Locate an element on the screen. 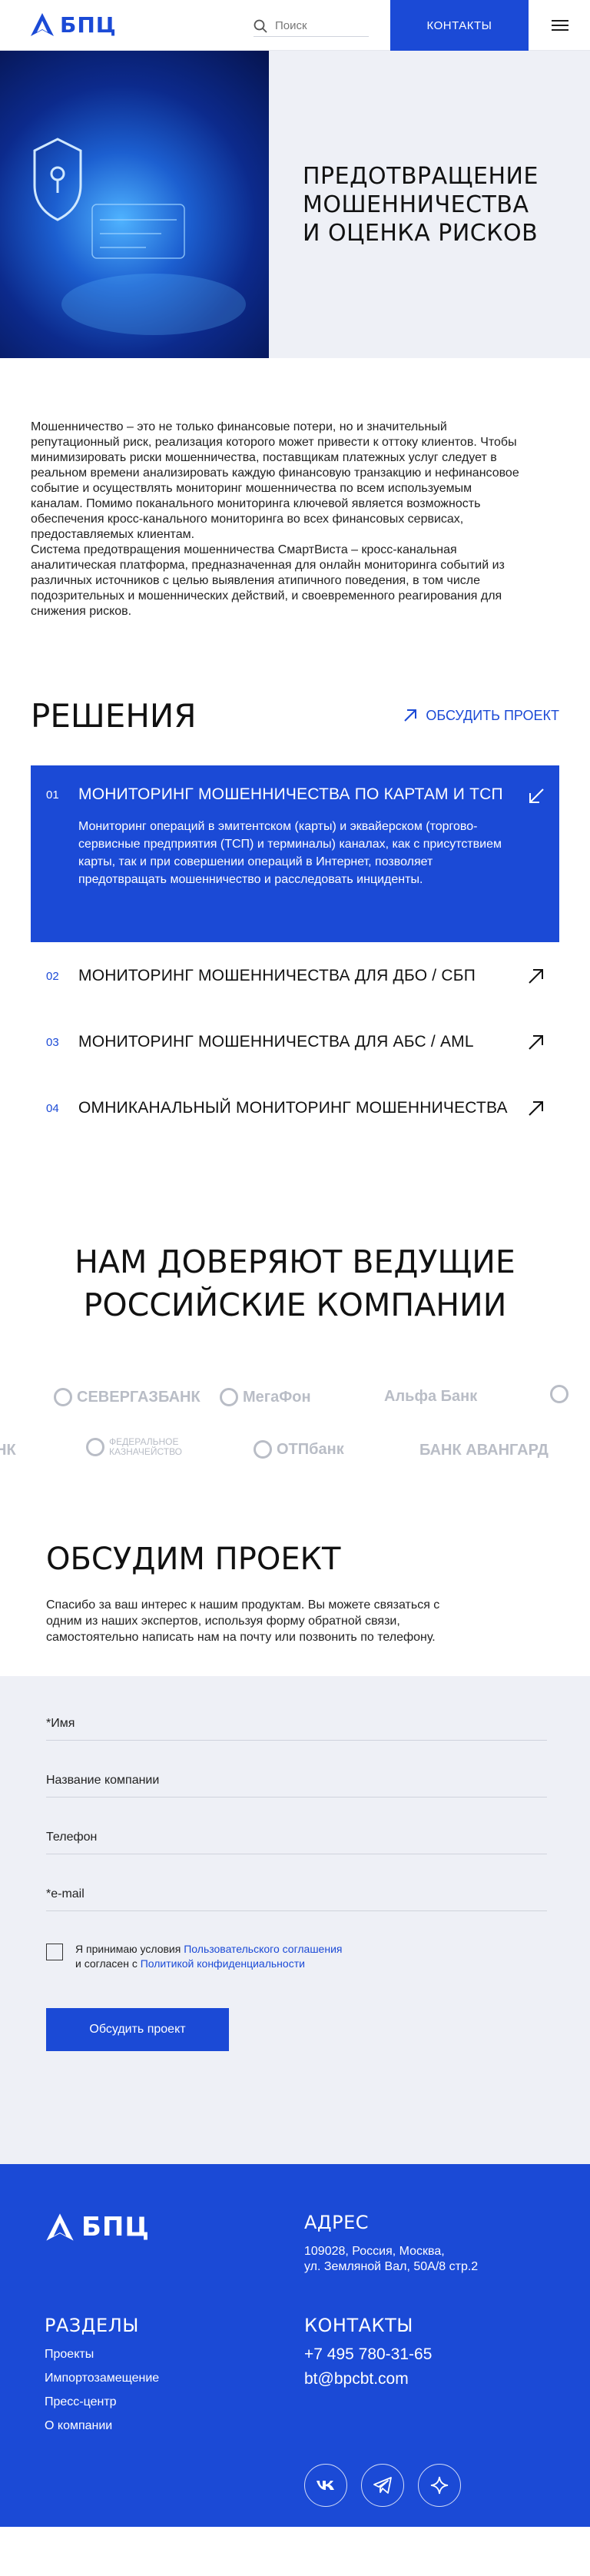 This screenshot has height=2576, width=590. site-header: БПЦ Поиск КОНТАКТЫ is located at coordinates (295, 25).